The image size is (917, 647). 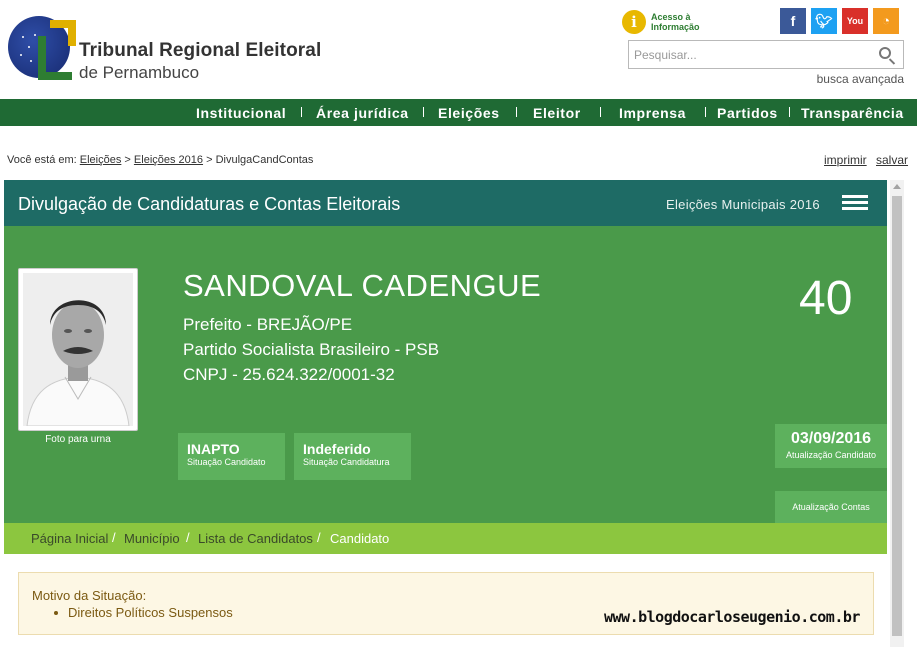 I want to click on nav-item-partidos: Partidos, so click(x=747, y=113).